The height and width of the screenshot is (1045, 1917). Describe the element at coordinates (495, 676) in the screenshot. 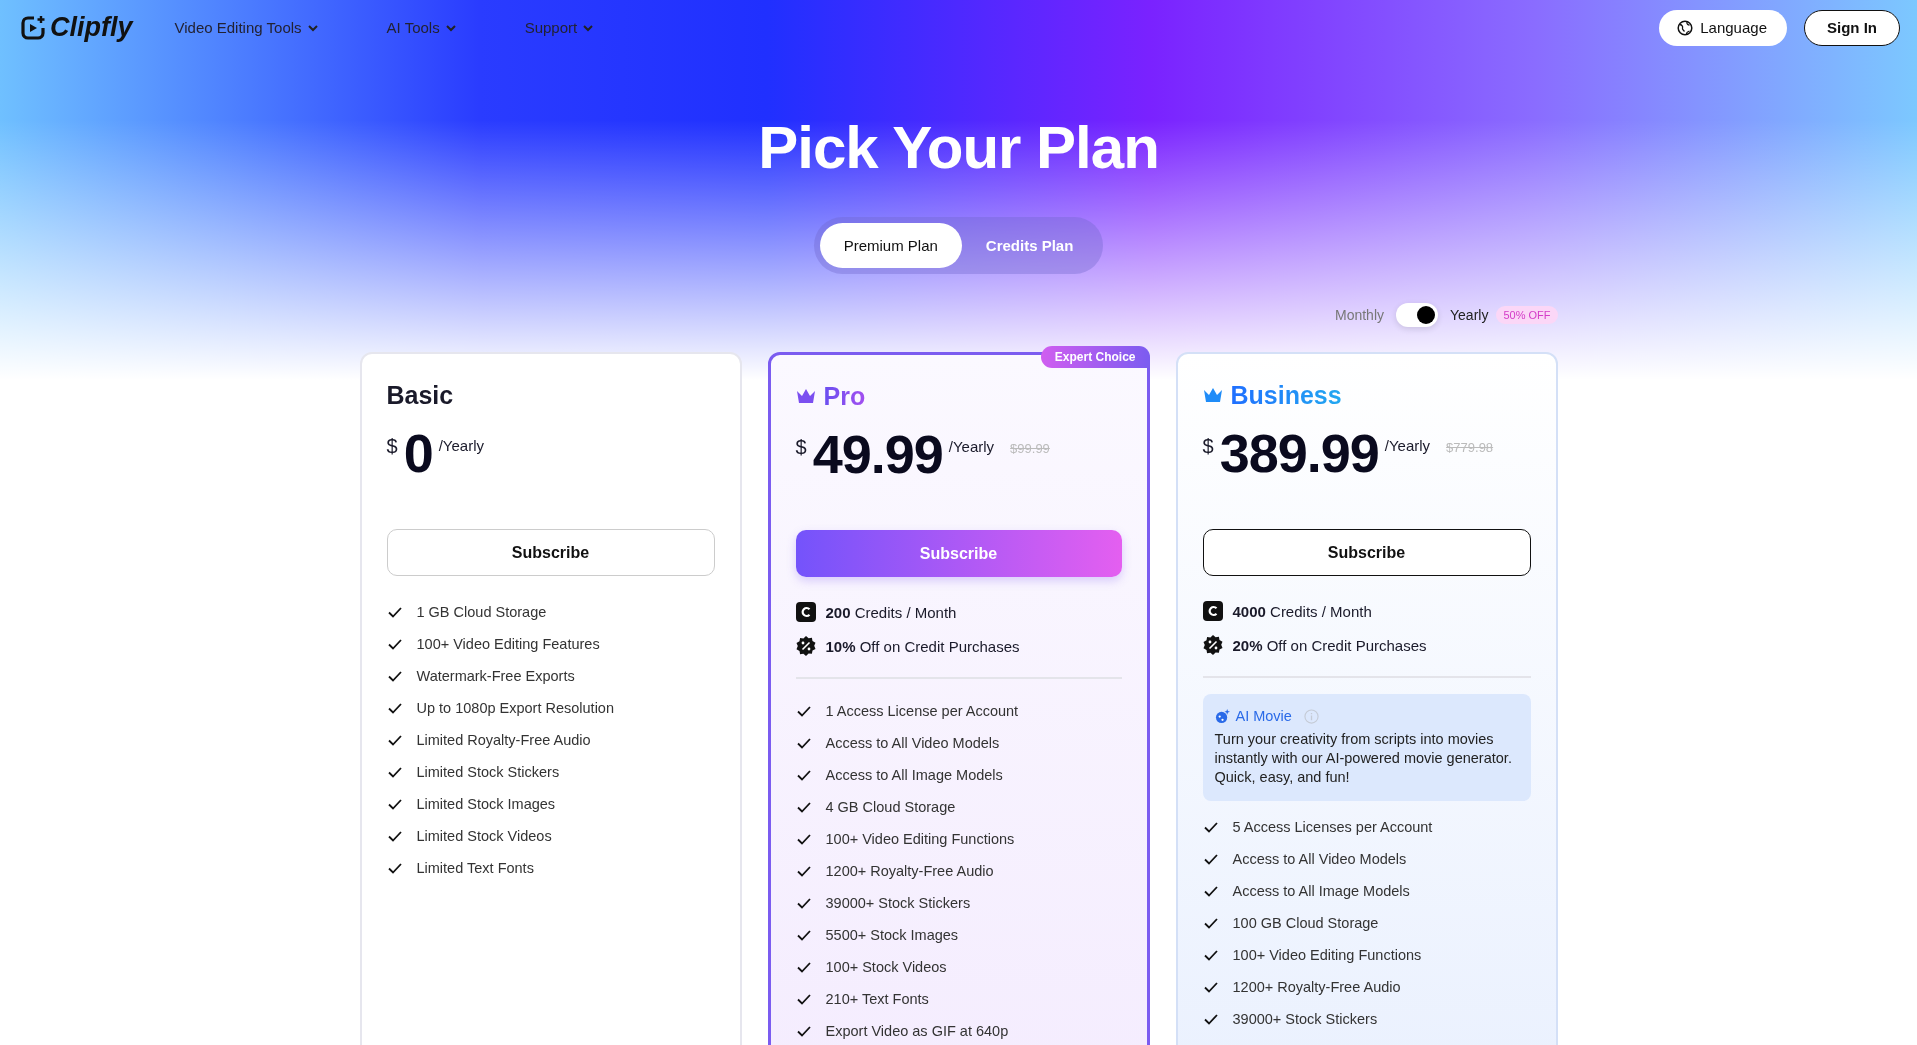

I see `feature-text: Watermark-Free Exports` at that location.